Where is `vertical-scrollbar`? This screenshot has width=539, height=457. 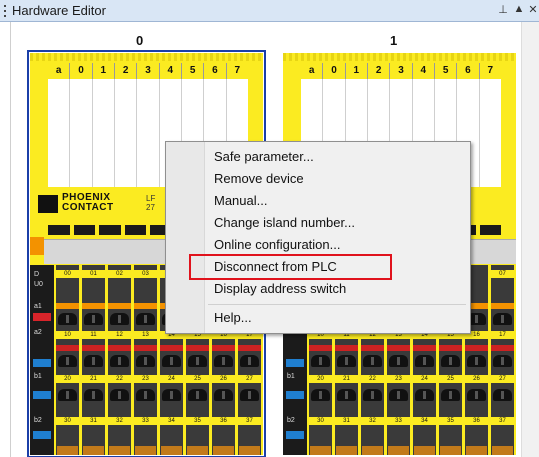
vertical-scrollbar is located at coordinates (530, 239).